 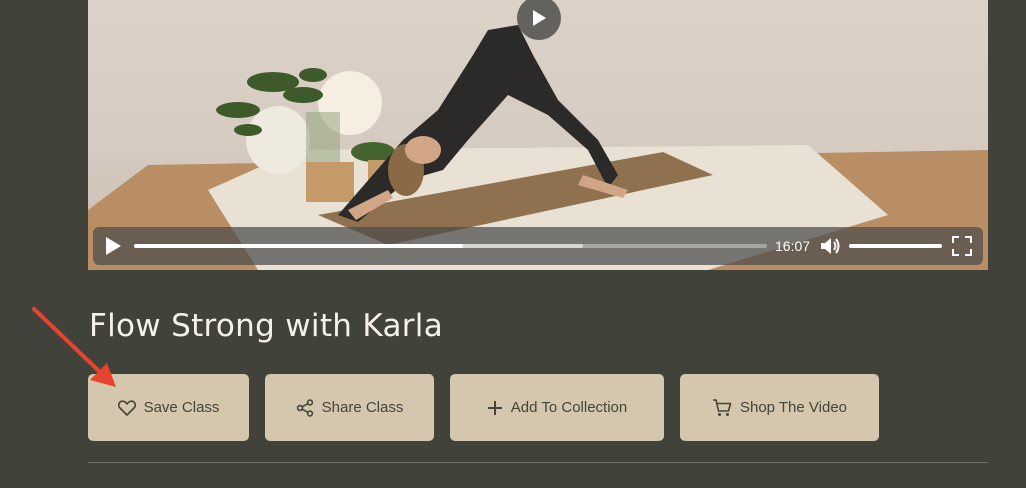 I want to click on mute-button, so click(x=831, y=248).